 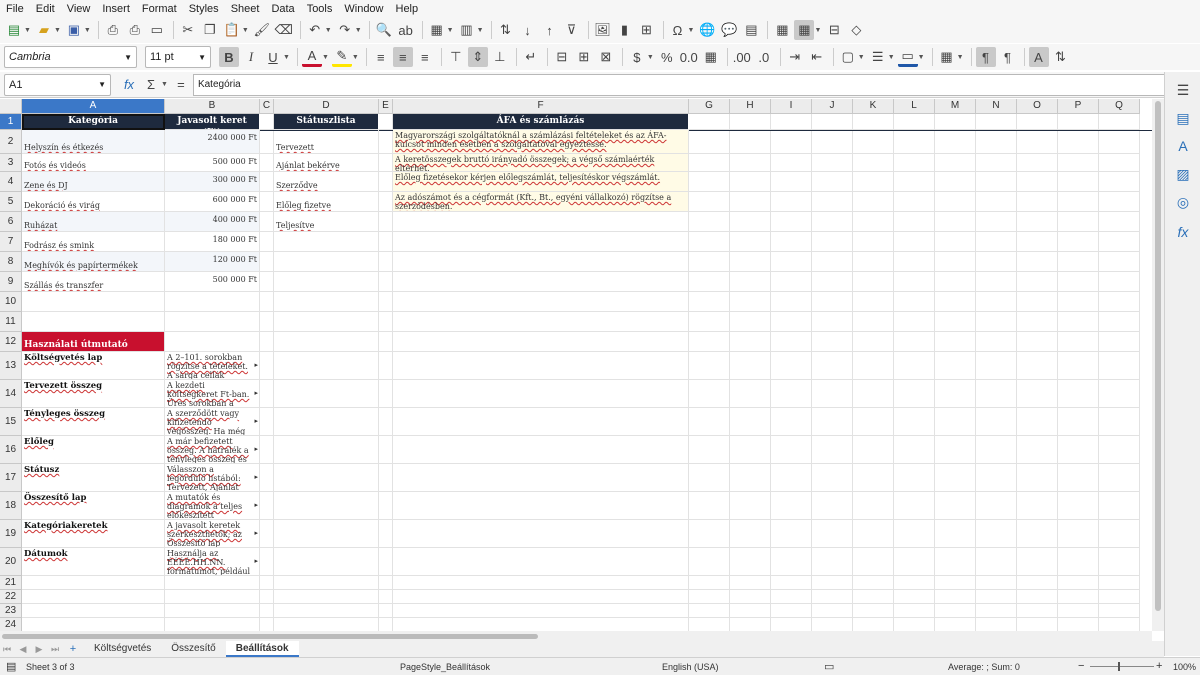 What do you see at coordinates (856, 30) in the screenshot?
I see `show-draw-functions-icon: ◇` at bounding box center [856, 30].